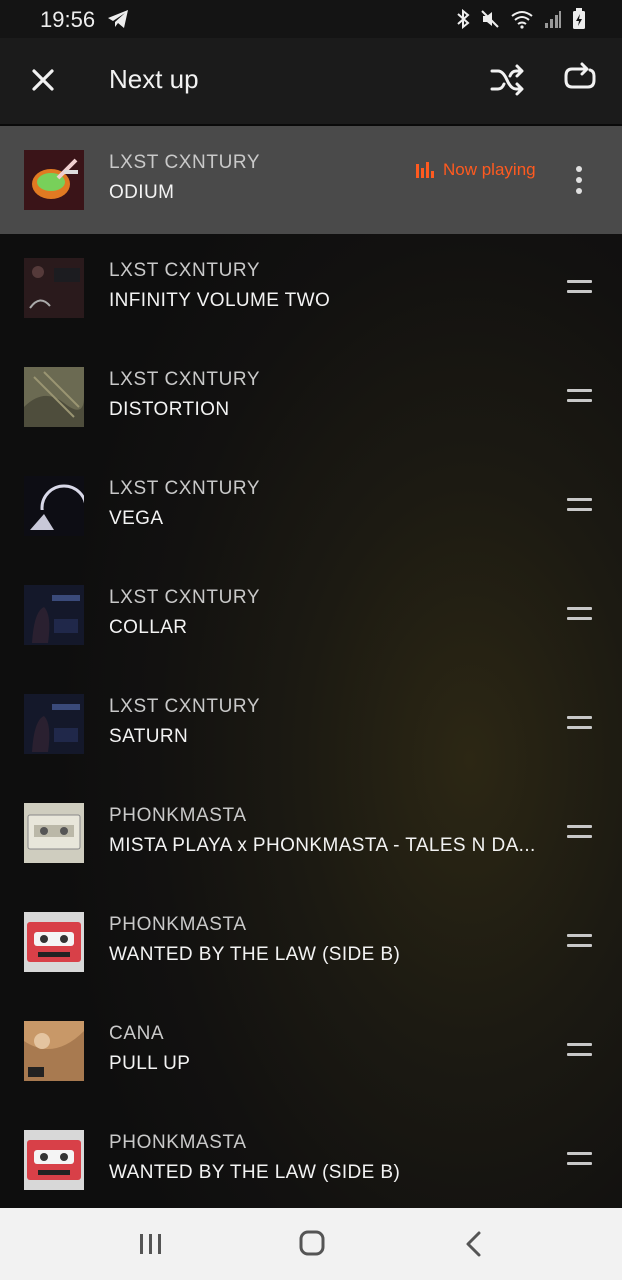  What do you see at coordinates (311, 397) in the screenshot?
I see `queue-item: LXST CXNTURY DISTORTION` at bounding box center [311, 397].